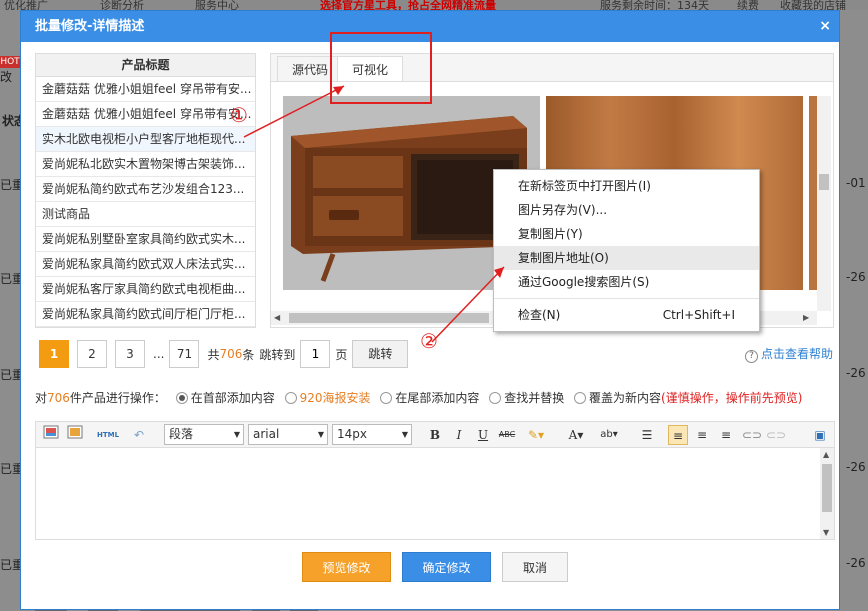 The image size is (868, 611). Describe the element at coordinates (820, 435) in the screenshot. I see `fullscreen-icon: ▣` at that location.